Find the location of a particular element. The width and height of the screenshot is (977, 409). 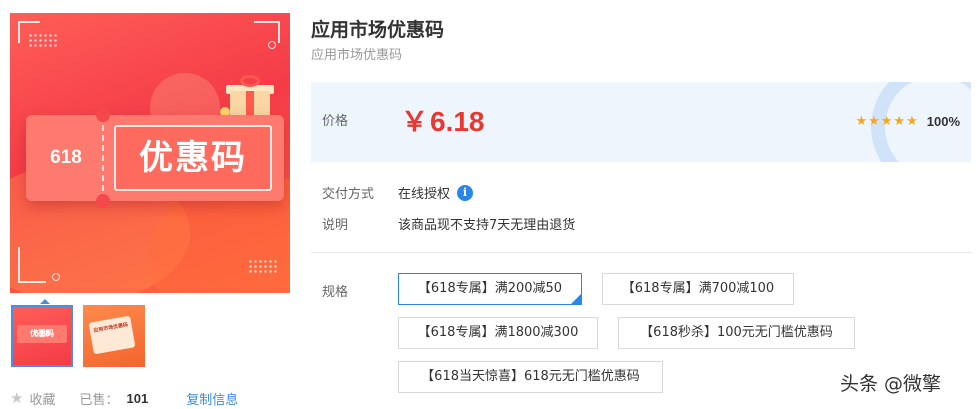

spec-option: 【618当天惊喜】618元无门槛优惠码 is located at coordinates (530, 377).